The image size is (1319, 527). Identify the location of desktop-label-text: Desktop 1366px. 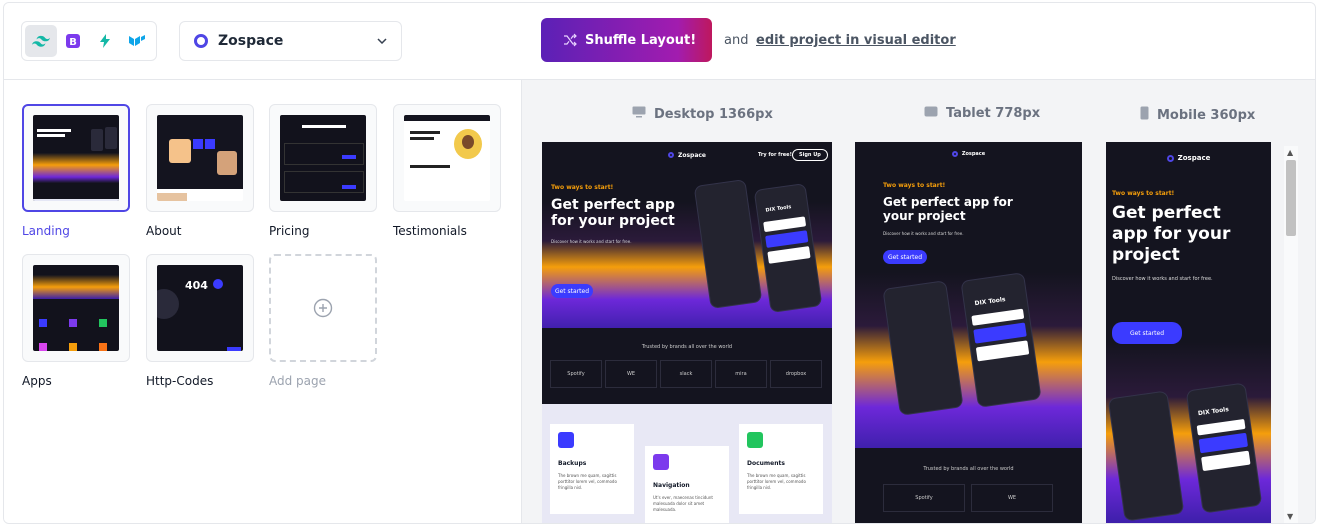
(713, 114).